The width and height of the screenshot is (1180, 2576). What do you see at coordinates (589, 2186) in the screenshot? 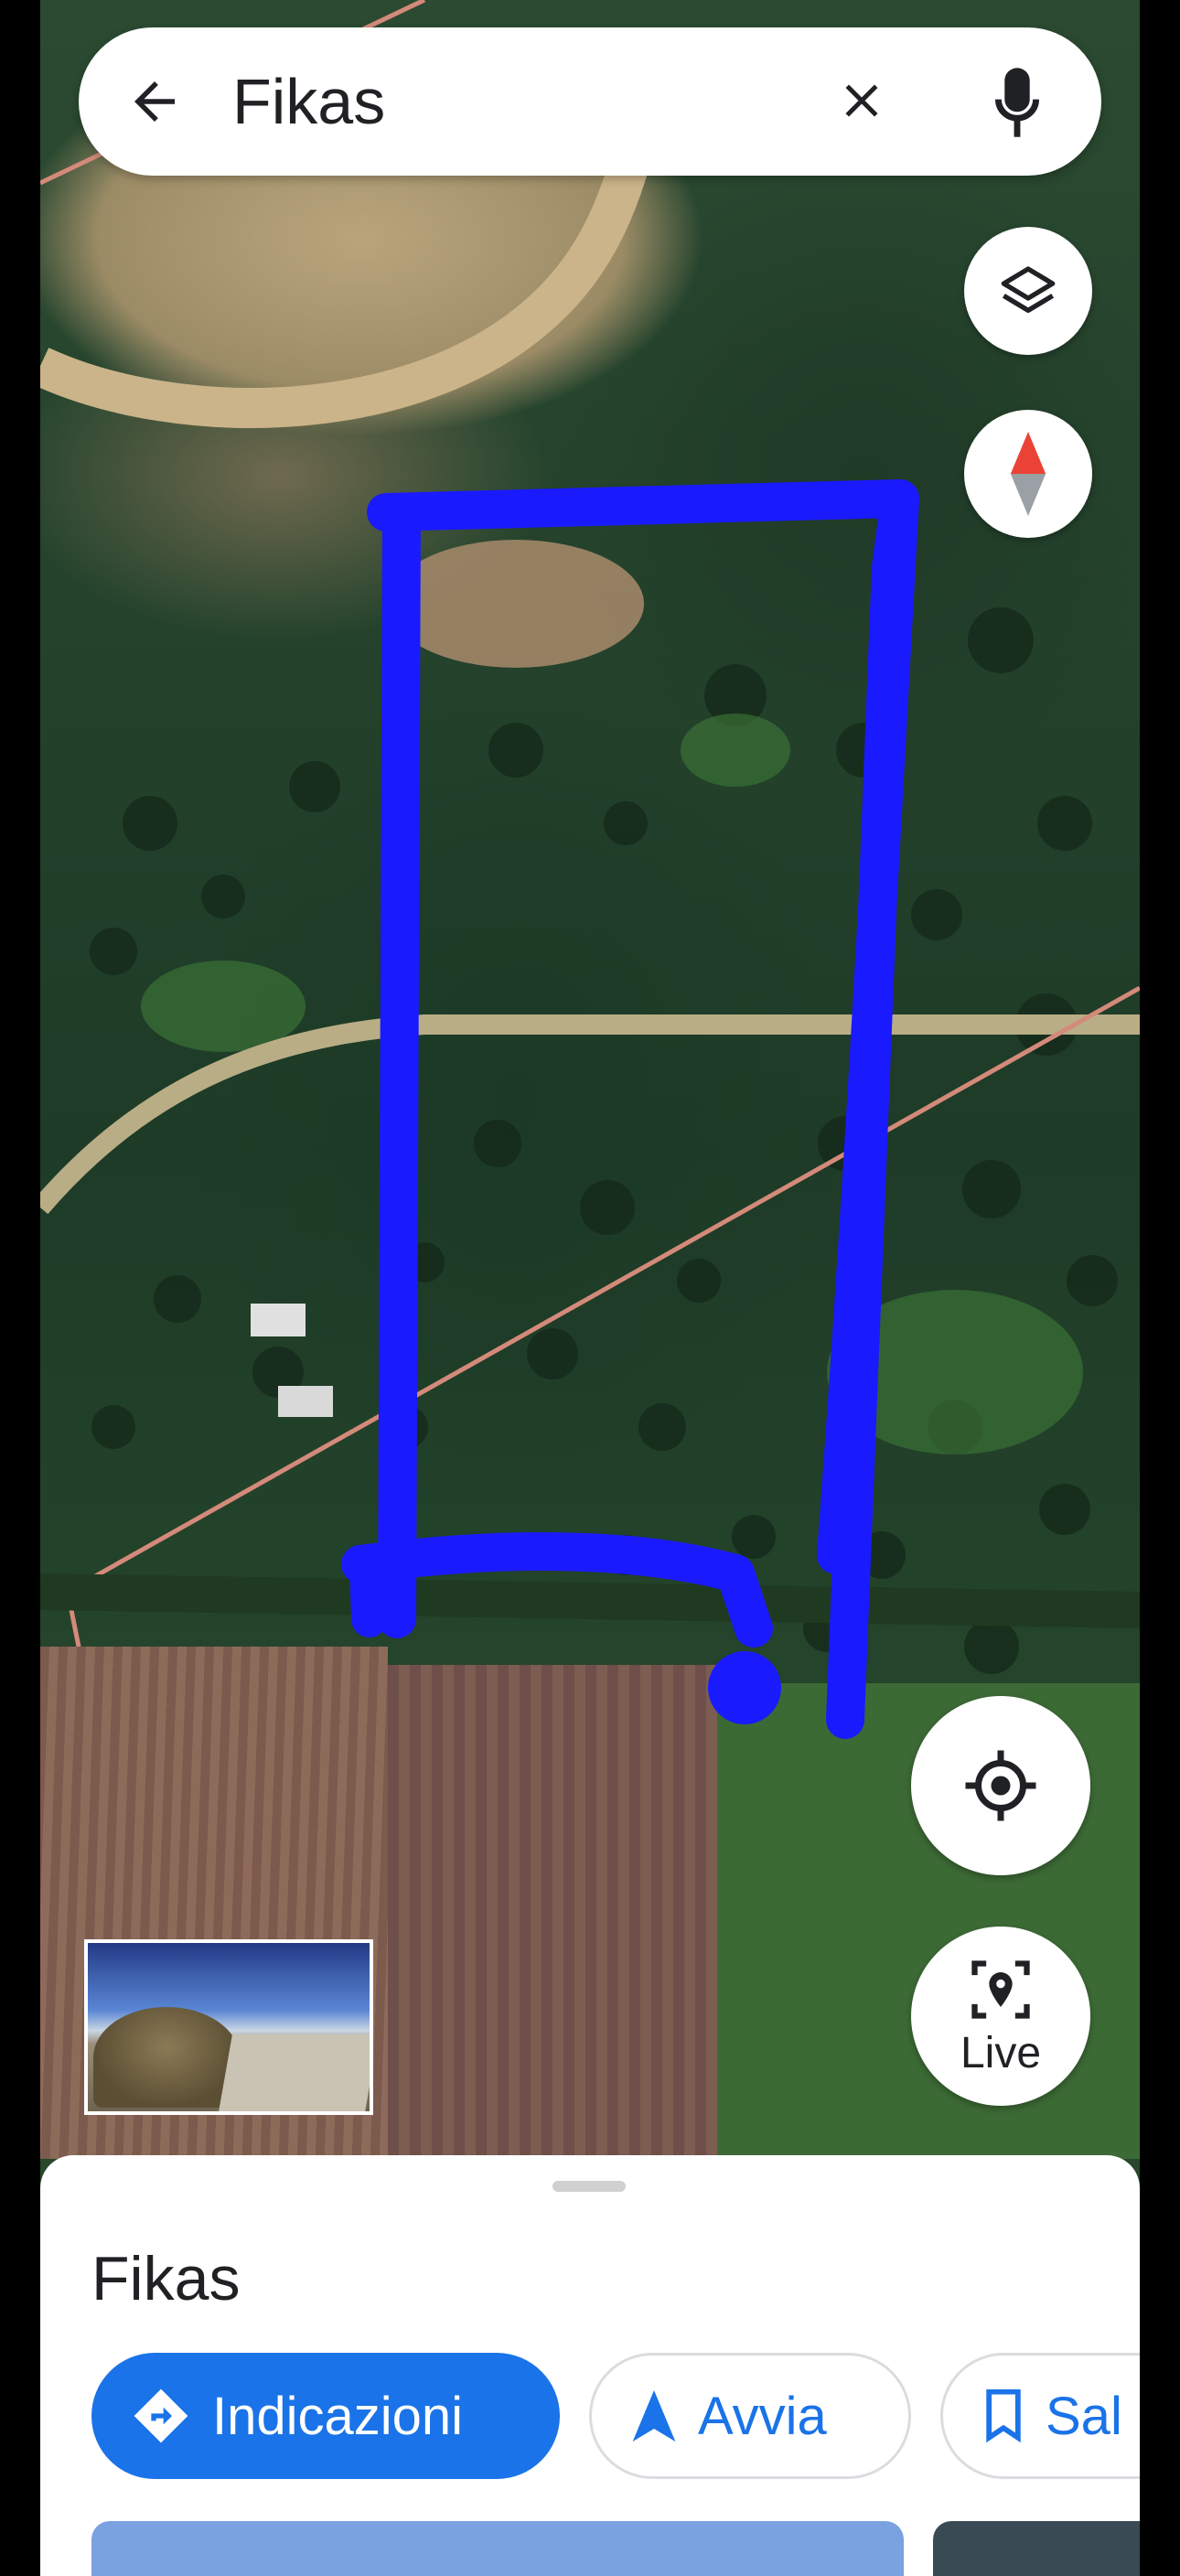
I see `drag-handle` at bounding box center [589, 2186].